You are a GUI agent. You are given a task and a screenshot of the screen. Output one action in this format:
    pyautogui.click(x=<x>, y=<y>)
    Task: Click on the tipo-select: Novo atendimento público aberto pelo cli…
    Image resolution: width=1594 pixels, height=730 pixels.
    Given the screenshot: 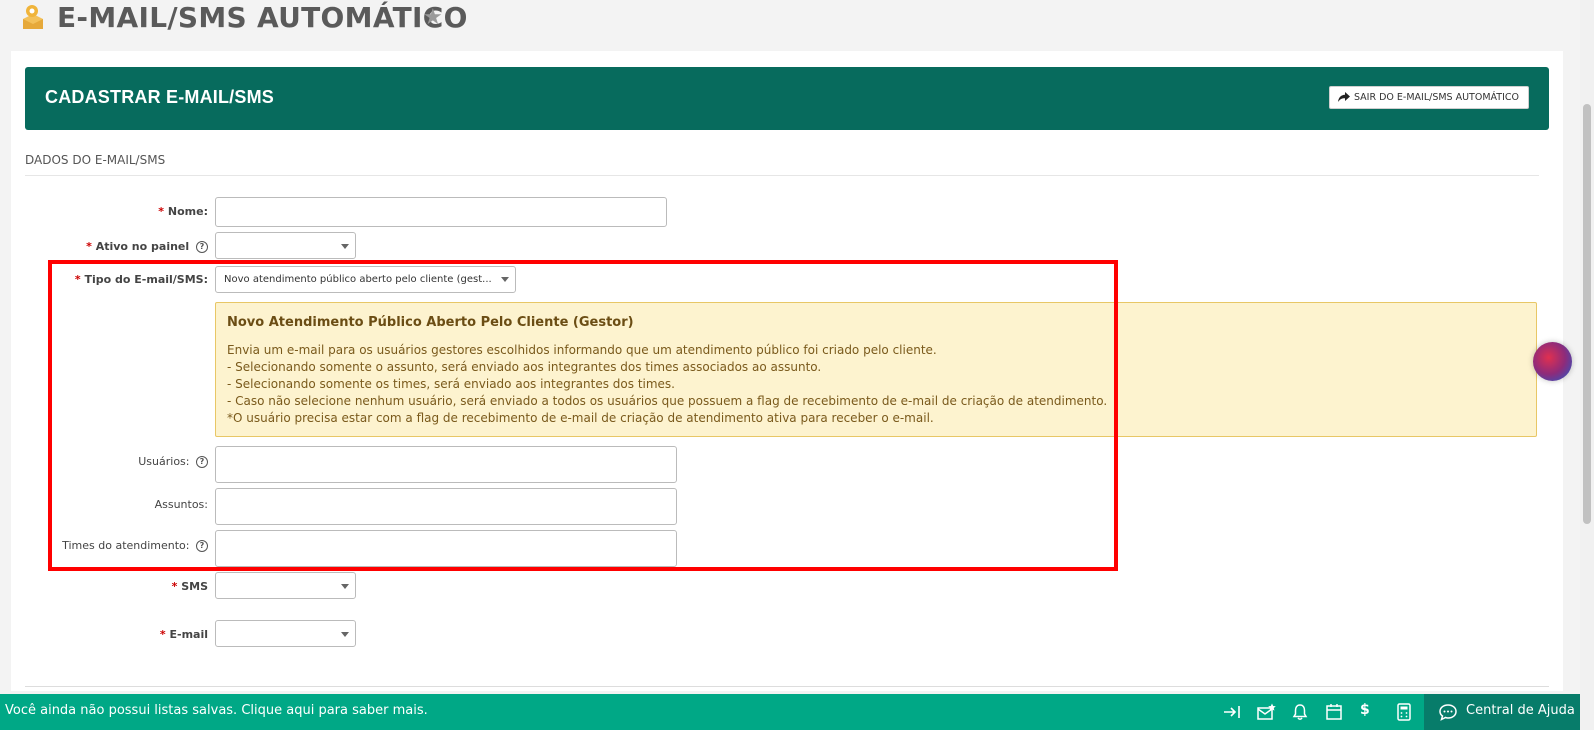 What is the action you would take?
    pyautogui.click(x=365, y=279)
    